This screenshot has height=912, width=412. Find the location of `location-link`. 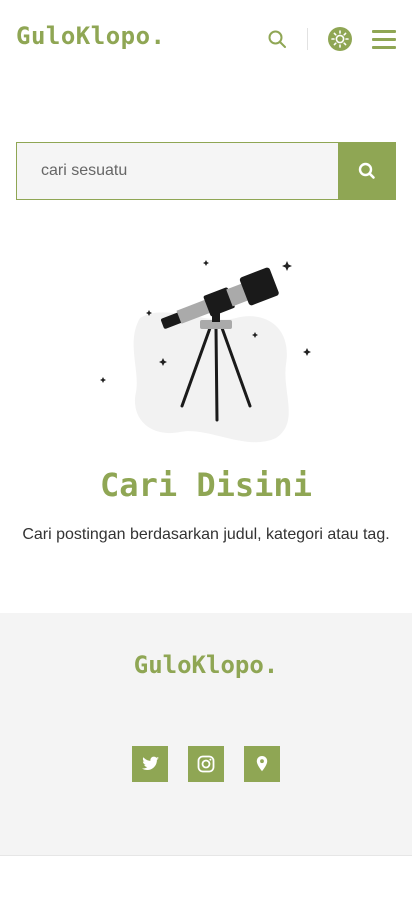

location-link is located at coordinates (262, 764).